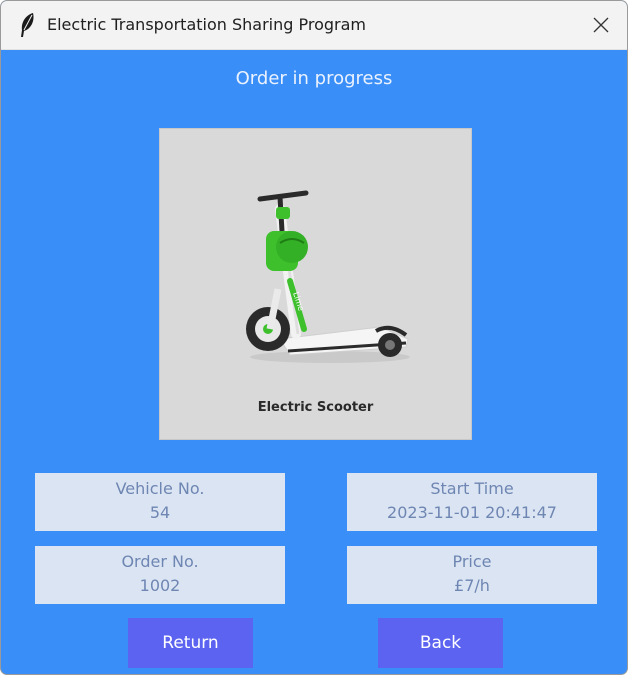 The image size is (628, 675). I want to click on price-box: Price £7/h, so click(472, 575).